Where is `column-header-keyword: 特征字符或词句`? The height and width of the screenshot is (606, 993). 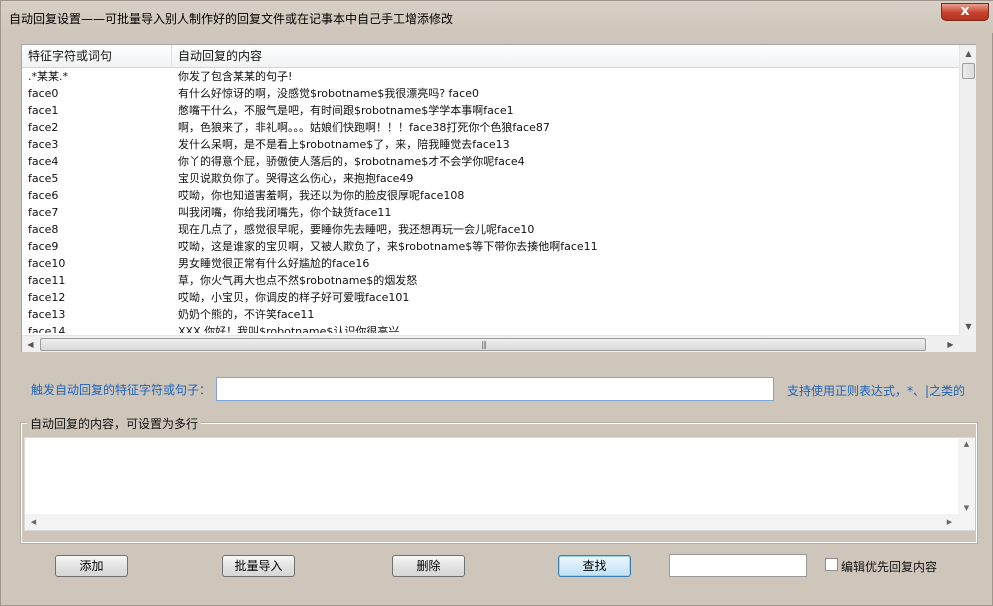
column-header-keyword: 特征字符或词句 is located at coordinates (97, 56).